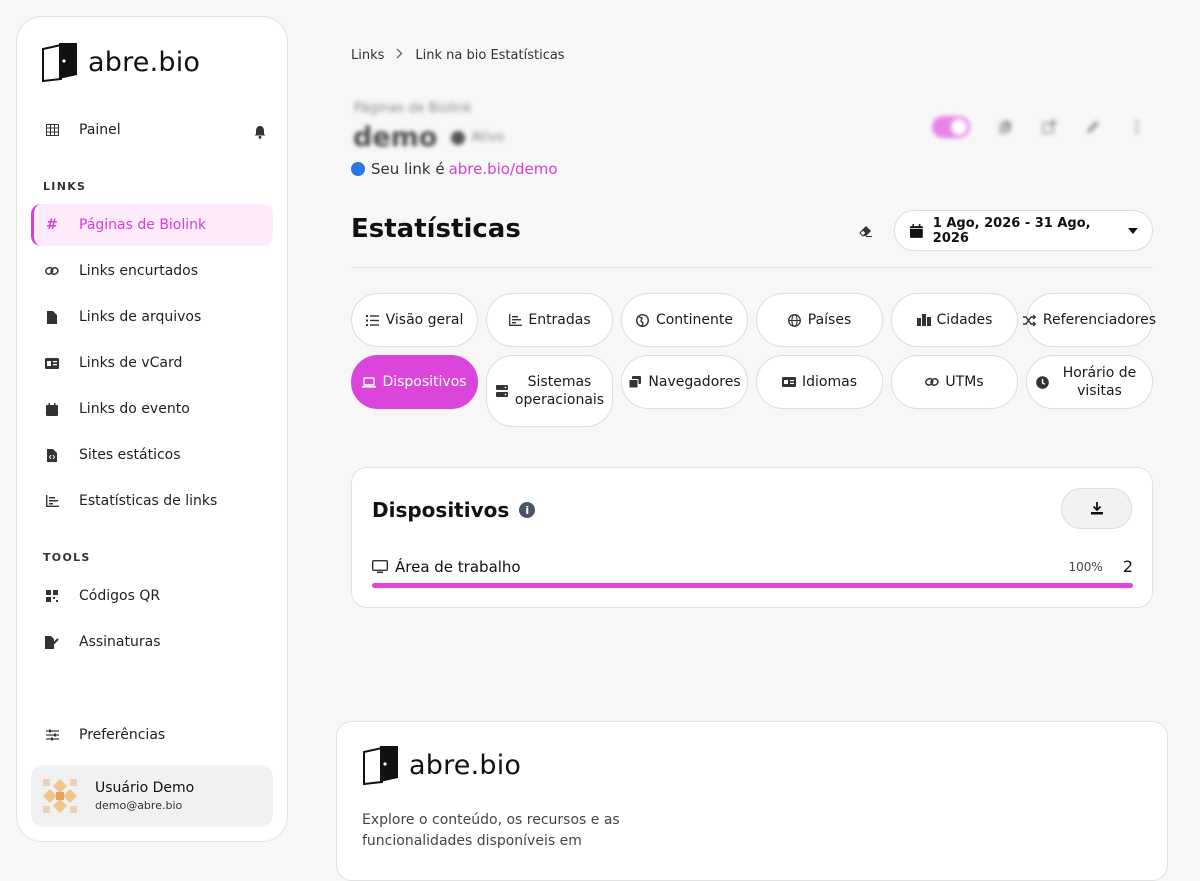 This screenshot has height=881, width=1200. I want to click on user-card: Usuário Demo demo@abre.bio, so click(152, 796).